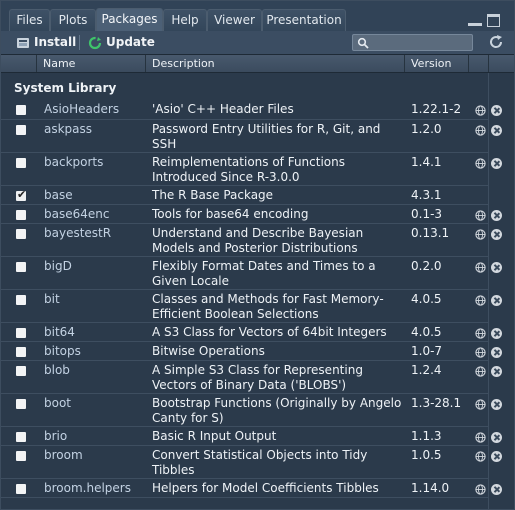  I want to click on table-row: bitops Bitwise Operations 1.0-7, so click(251, 351).